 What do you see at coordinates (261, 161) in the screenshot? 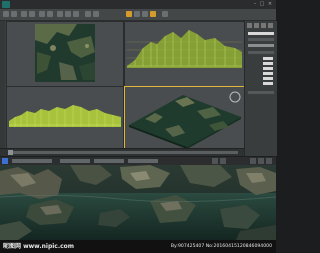
I see `pan-icon` at bounding box center [261, 161].